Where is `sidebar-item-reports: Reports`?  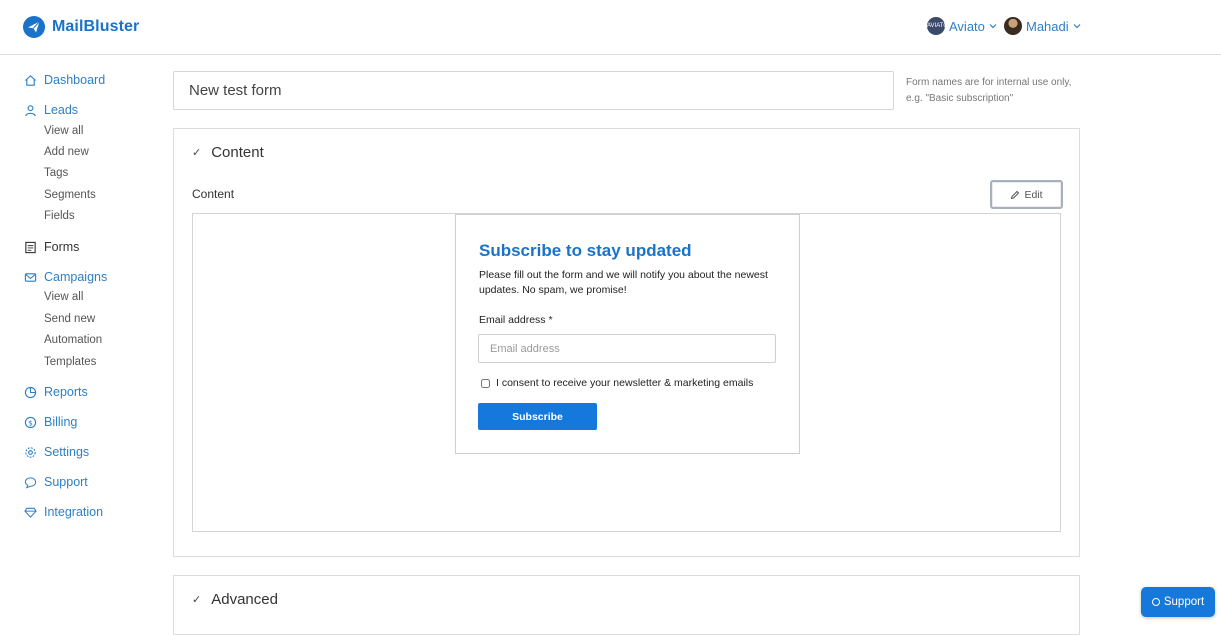
sidebar-item-reports: Reports is located at coordinates (56, 392).